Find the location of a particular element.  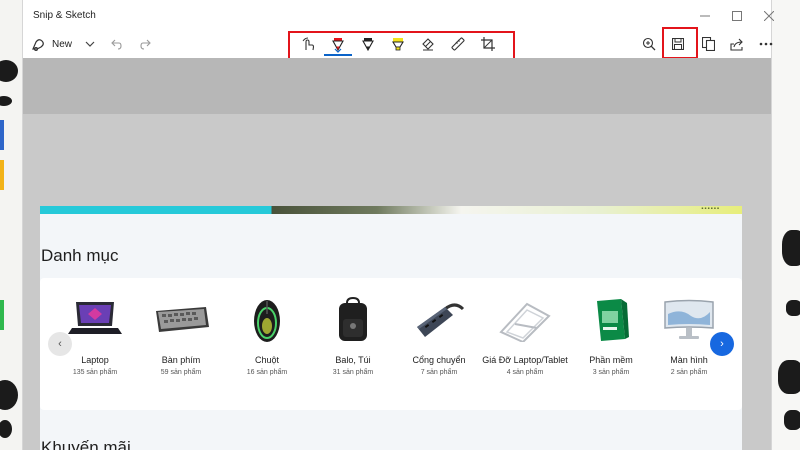

category-count: 59 sản phẩm is located at coordinates (181, 372).